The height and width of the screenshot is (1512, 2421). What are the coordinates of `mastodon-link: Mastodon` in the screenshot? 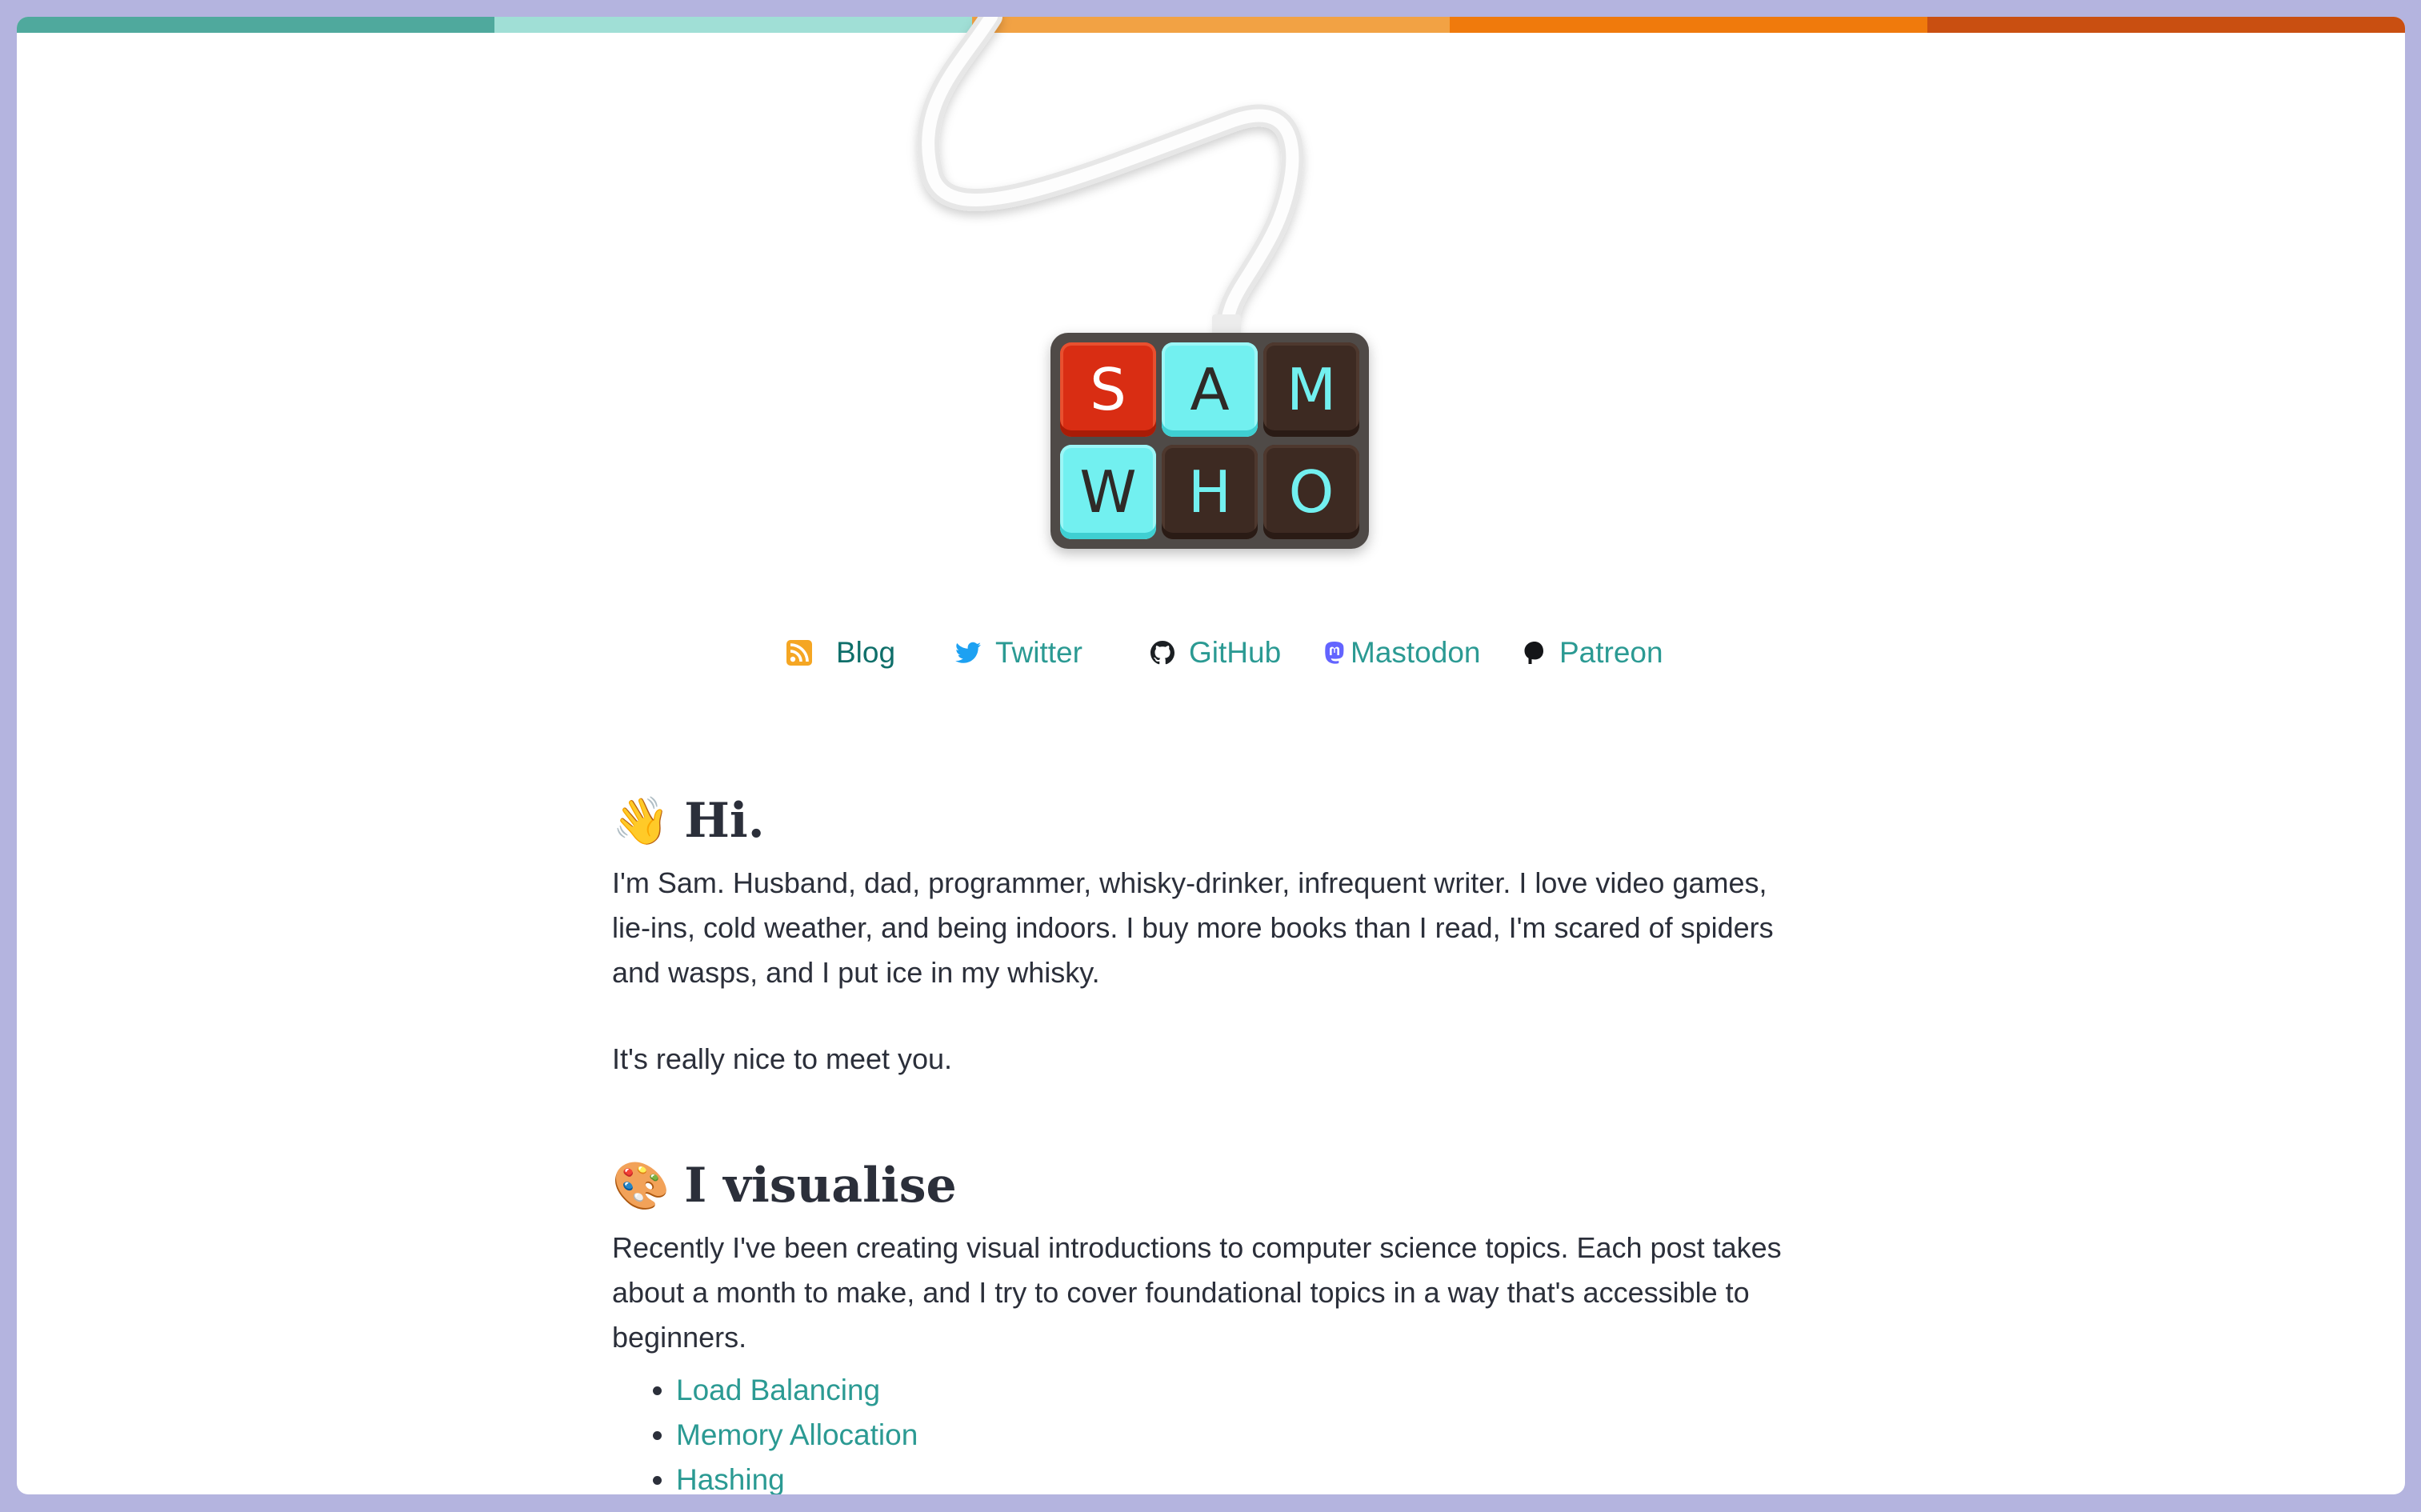 It's located at (1402, 653).